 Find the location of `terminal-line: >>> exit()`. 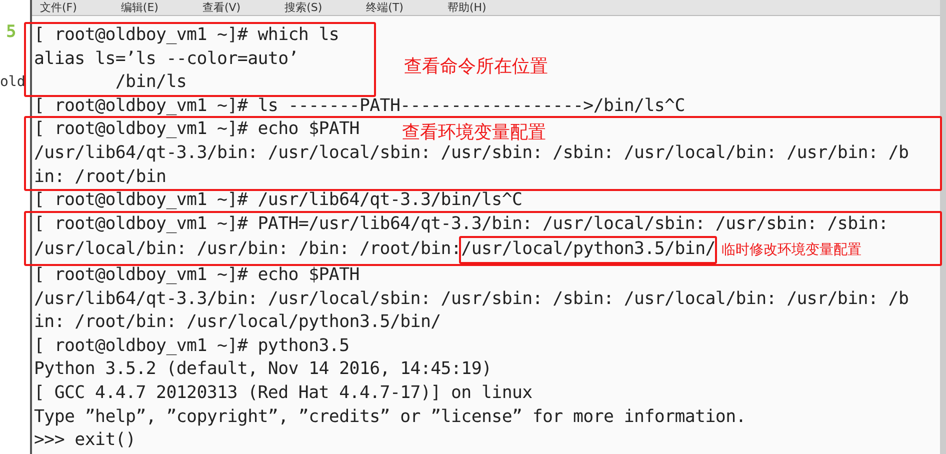

terminal-line: >>> exit() is located at coordinates (85, 440).